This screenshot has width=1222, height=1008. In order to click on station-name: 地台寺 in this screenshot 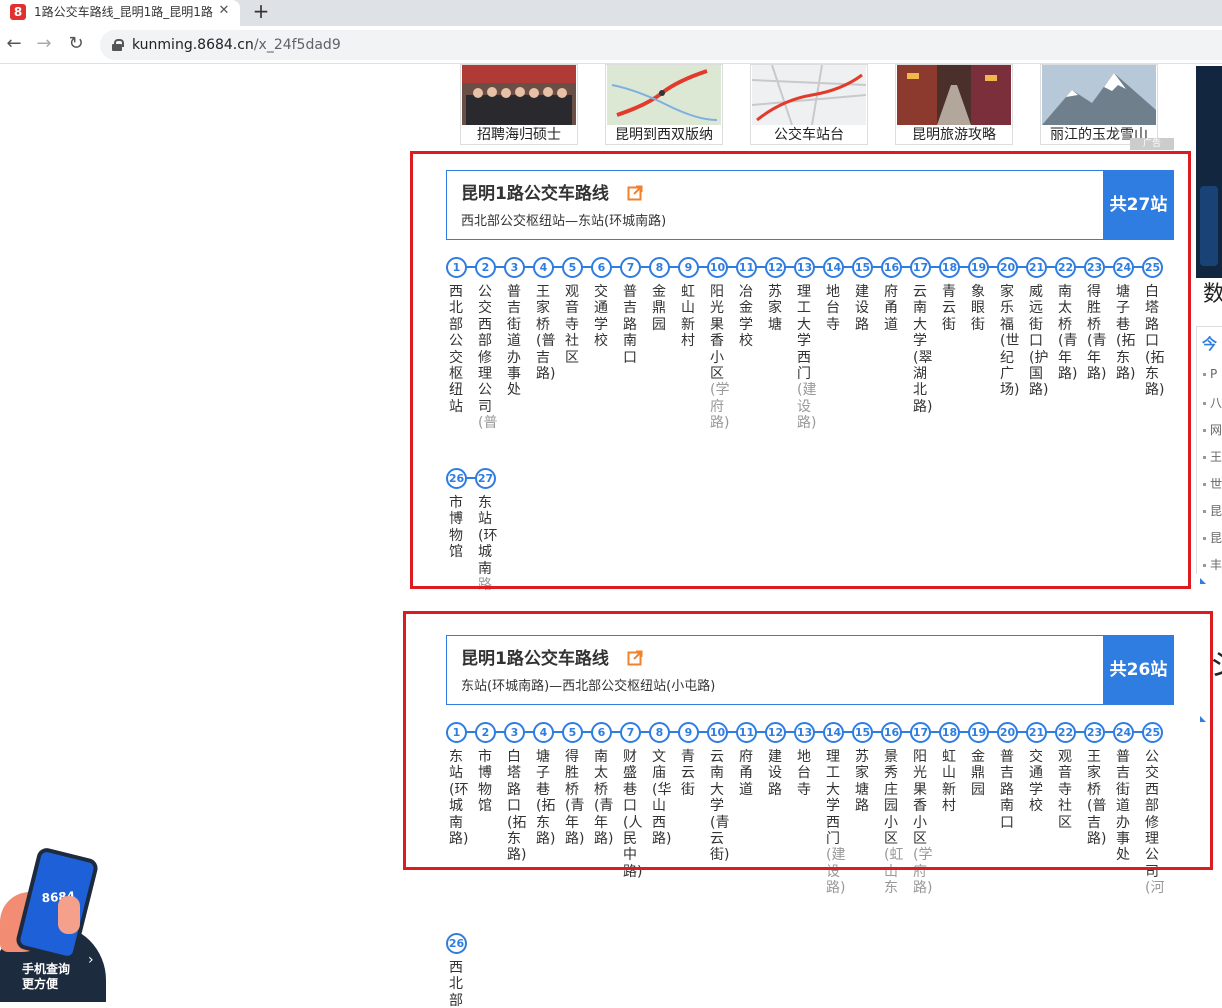, I will do `click(805, 773)`.